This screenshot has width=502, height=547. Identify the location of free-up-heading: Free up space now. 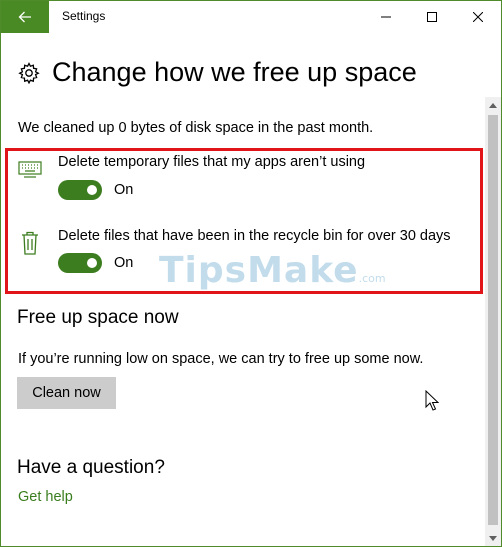
(98, 317).